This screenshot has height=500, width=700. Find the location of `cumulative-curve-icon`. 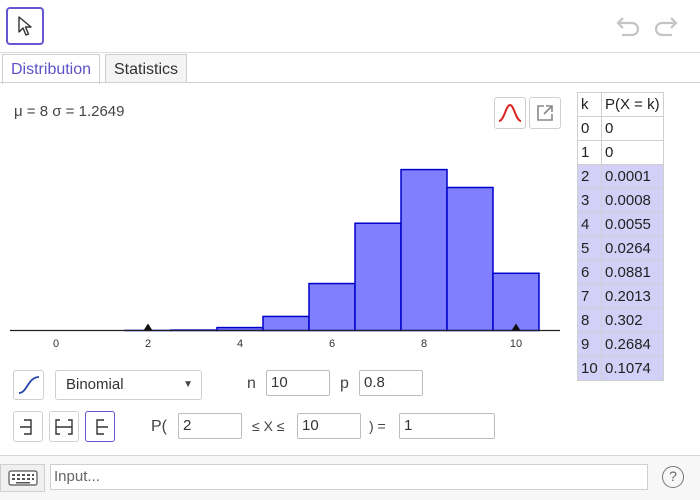

cumulative-curve-icon is located at coordinates (28, 385).